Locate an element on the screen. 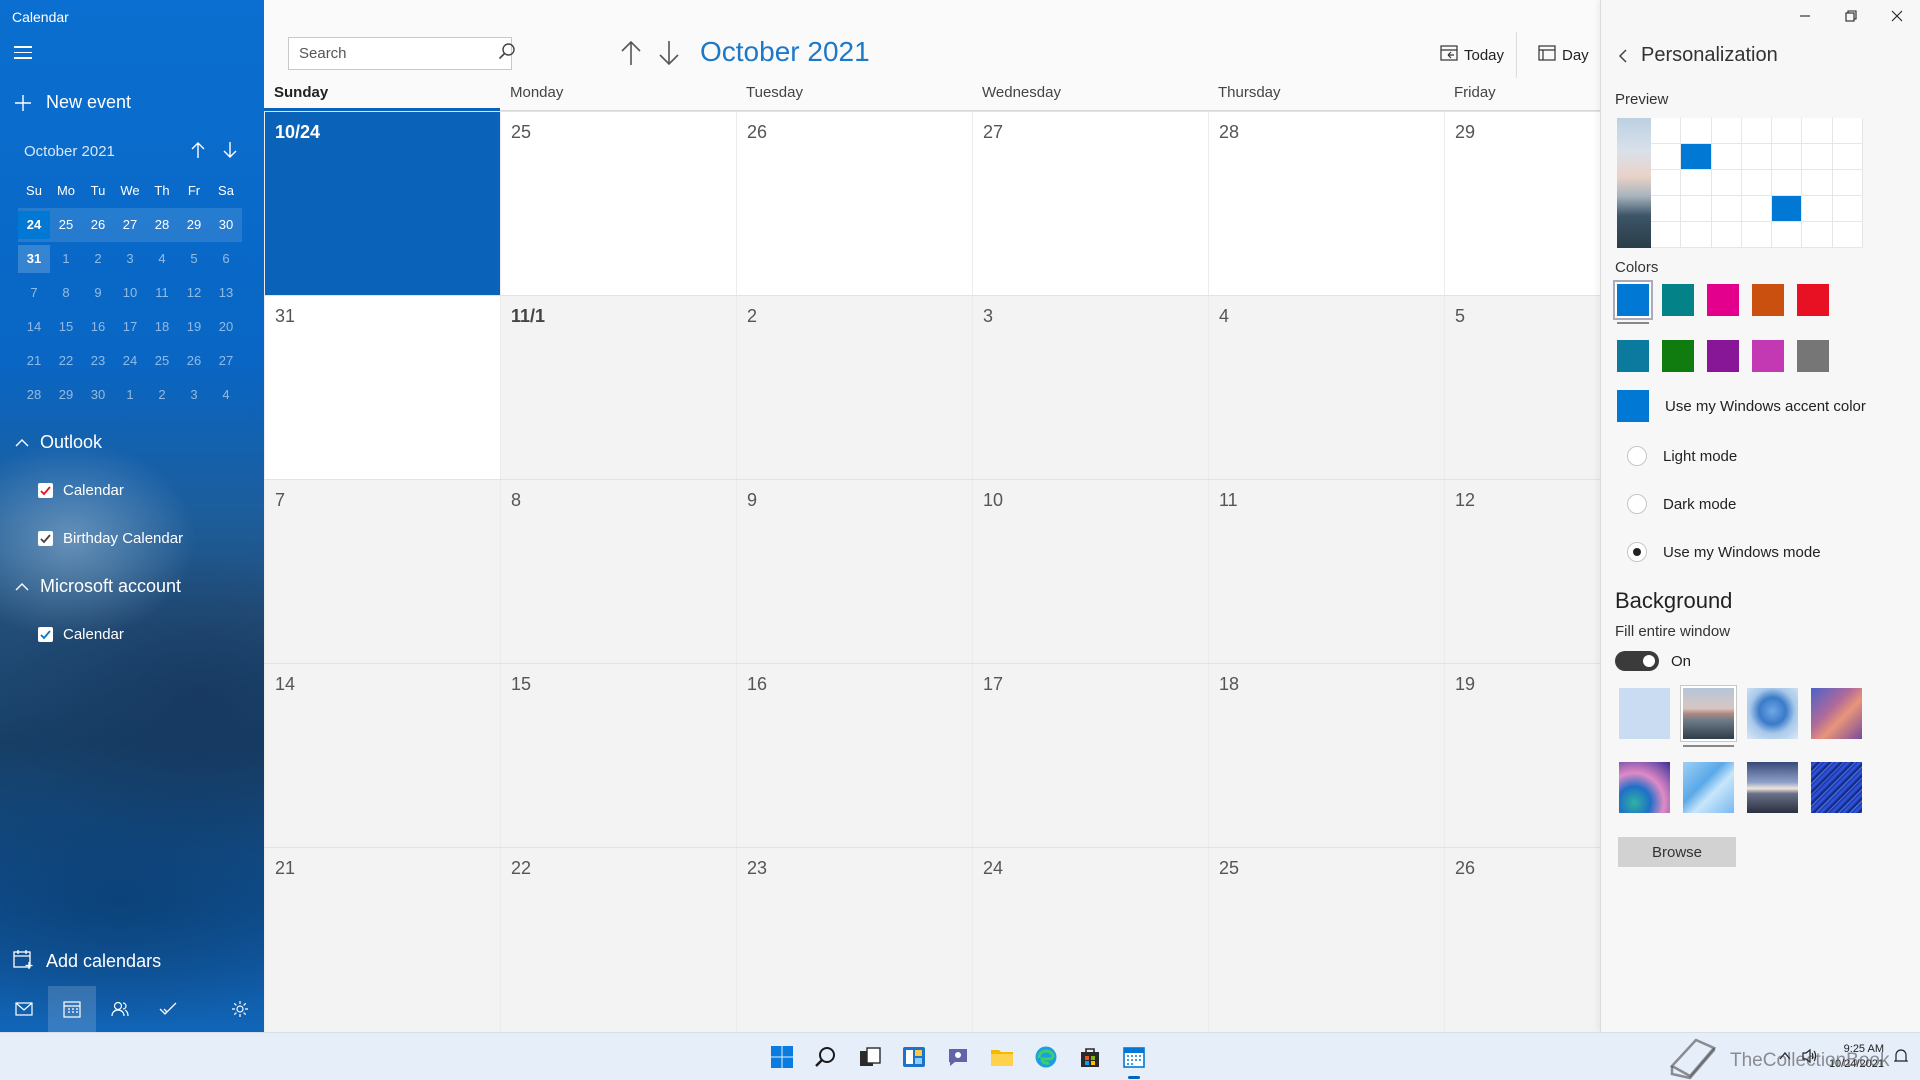 The height and width of the screenshot is (1080, 1920). file-explorer-icon is located at coordinates (1002, 1057).